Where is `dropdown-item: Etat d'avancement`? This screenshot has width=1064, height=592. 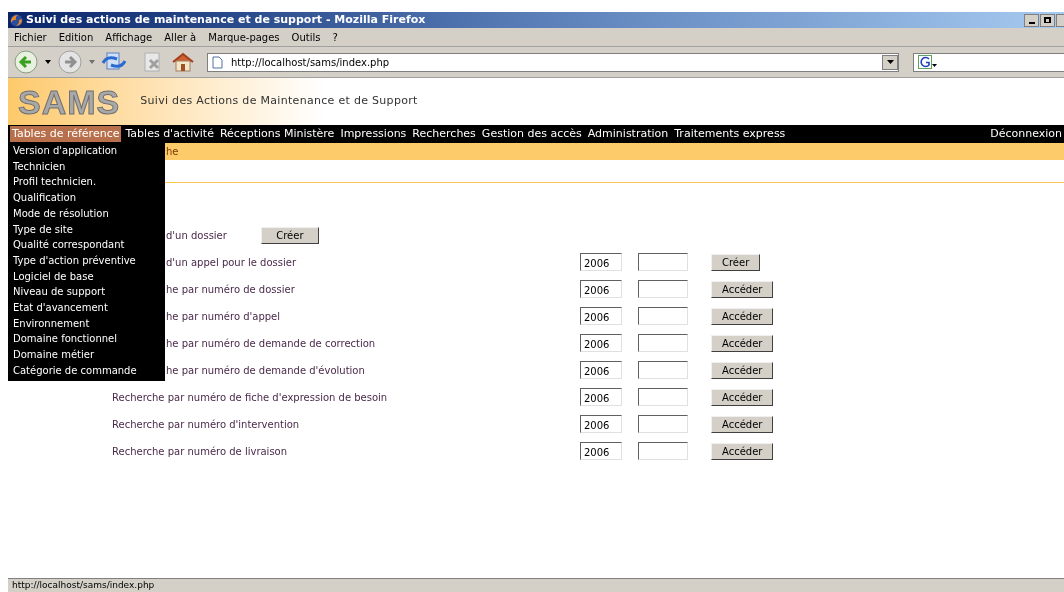
dropdown-item: Etat d'avancement is located at coordinates (86, 308).